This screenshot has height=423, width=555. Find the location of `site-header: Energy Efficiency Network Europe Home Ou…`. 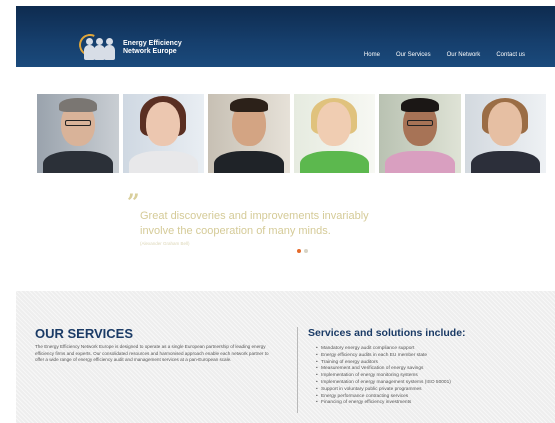

site-header: Energy Efficiency Network Europe Home Ou… is located at coordinates (285, 36).